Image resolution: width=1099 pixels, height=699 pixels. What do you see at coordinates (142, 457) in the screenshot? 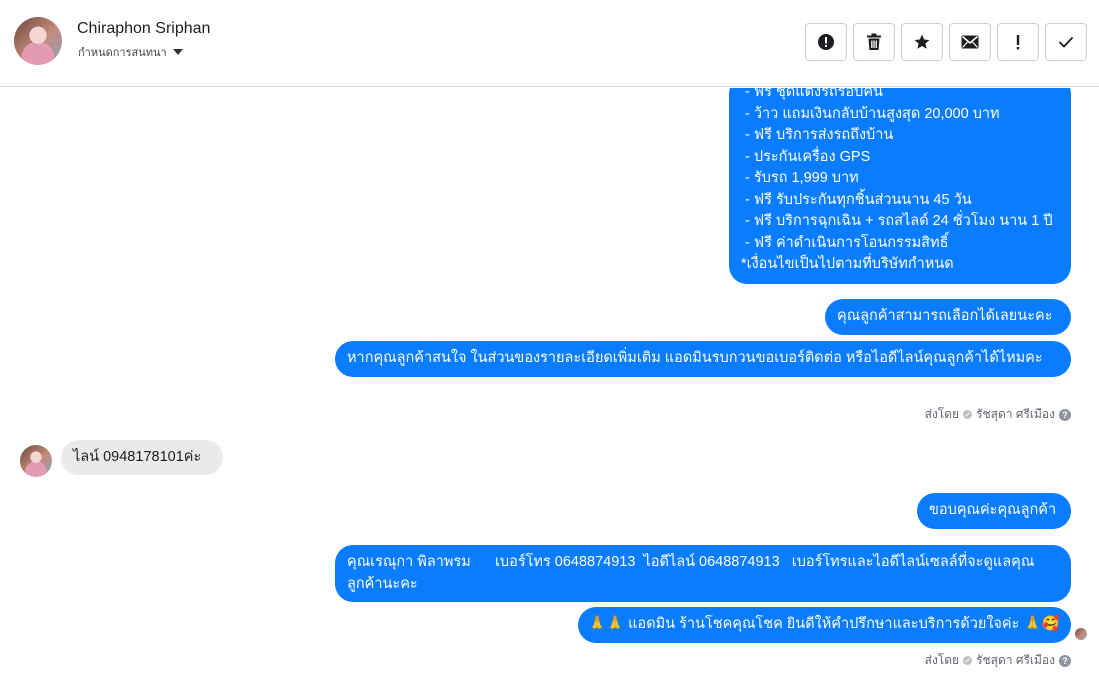
I see `incoming-message-bubble: ไลน์ 0948178101ค่ะ` at bounding box center [142, 457].